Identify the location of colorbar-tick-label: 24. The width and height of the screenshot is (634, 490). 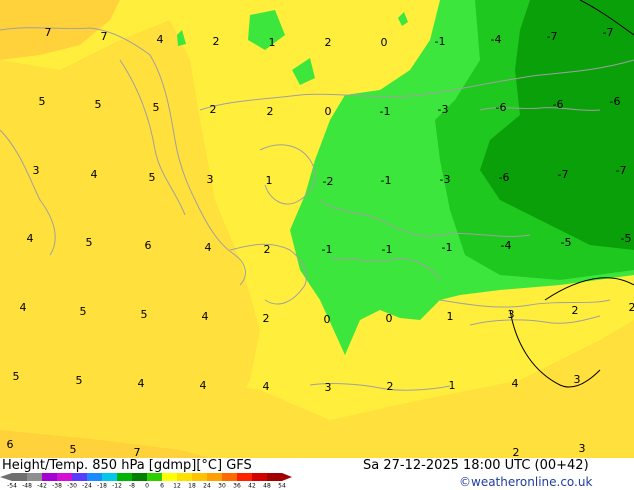
(207, 486).